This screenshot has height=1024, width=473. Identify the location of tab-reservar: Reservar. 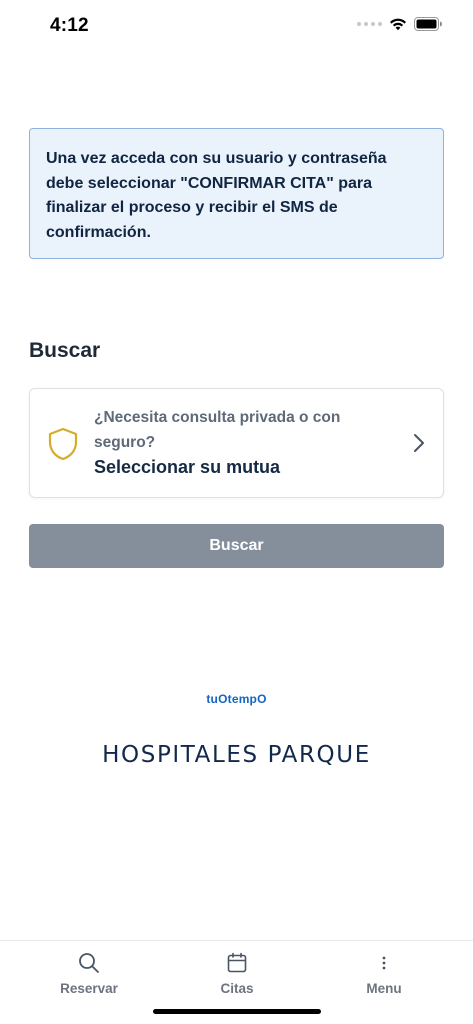
(89, 973).